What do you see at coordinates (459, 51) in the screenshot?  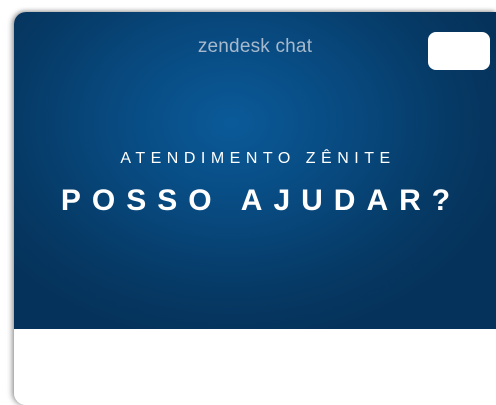 I see `widget-control-button` at bounding box center [459, 51].